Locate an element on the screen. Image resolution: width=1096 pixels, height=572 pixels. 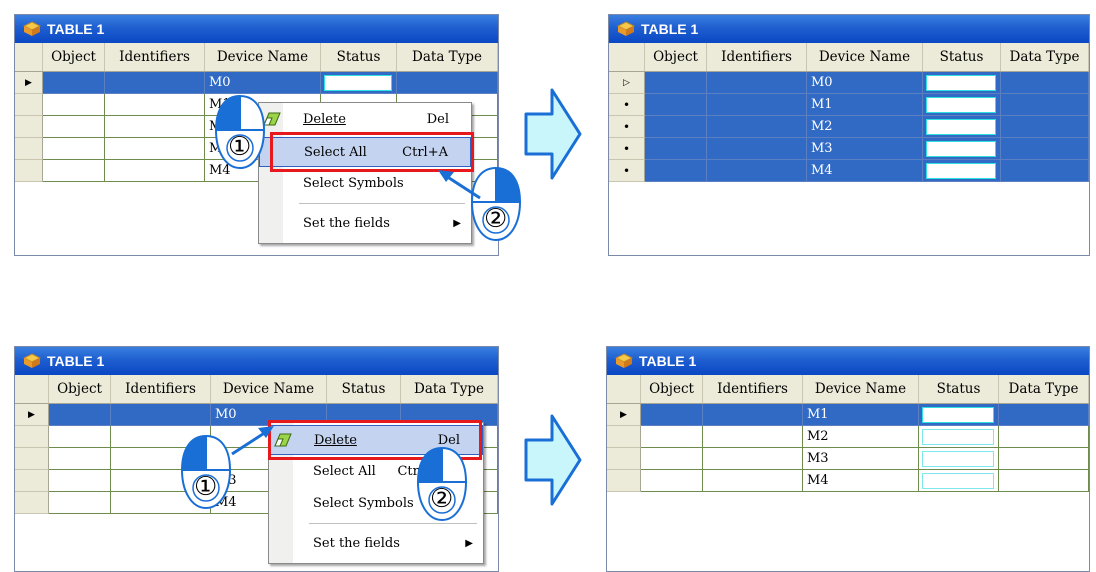
table-row: • M1 is located at coordinates (849, 105).